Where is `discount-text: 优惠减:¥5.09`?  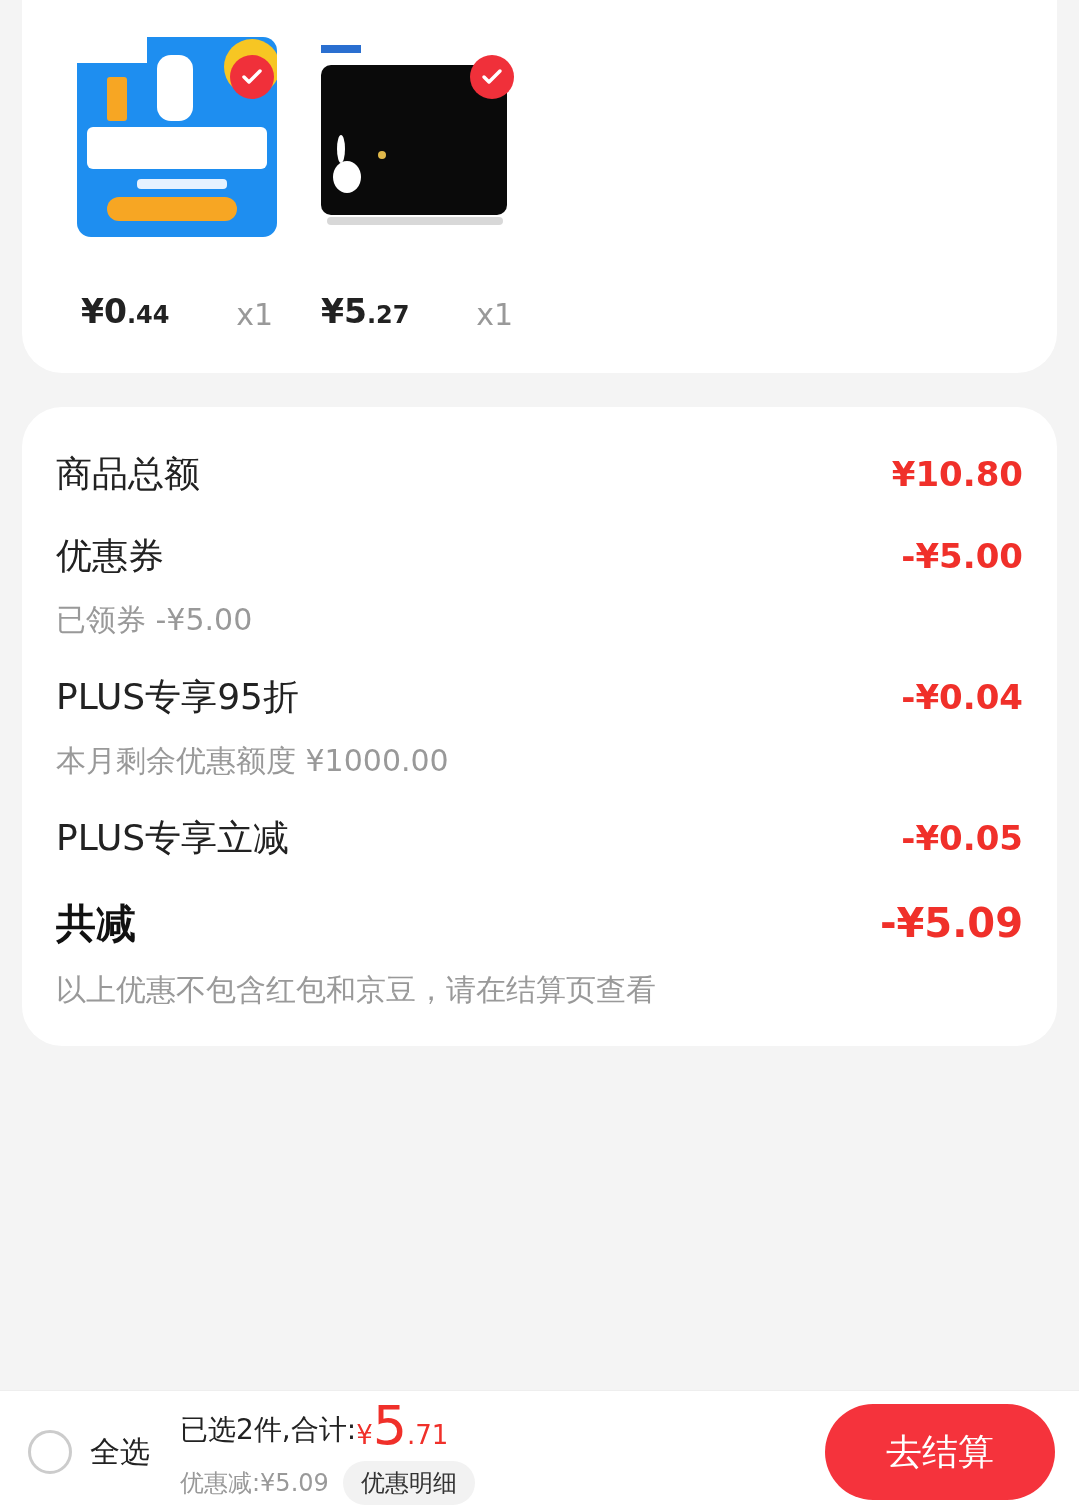
discount-text: 优惠减:¥5.09 is located at coordinates (254, 1483).